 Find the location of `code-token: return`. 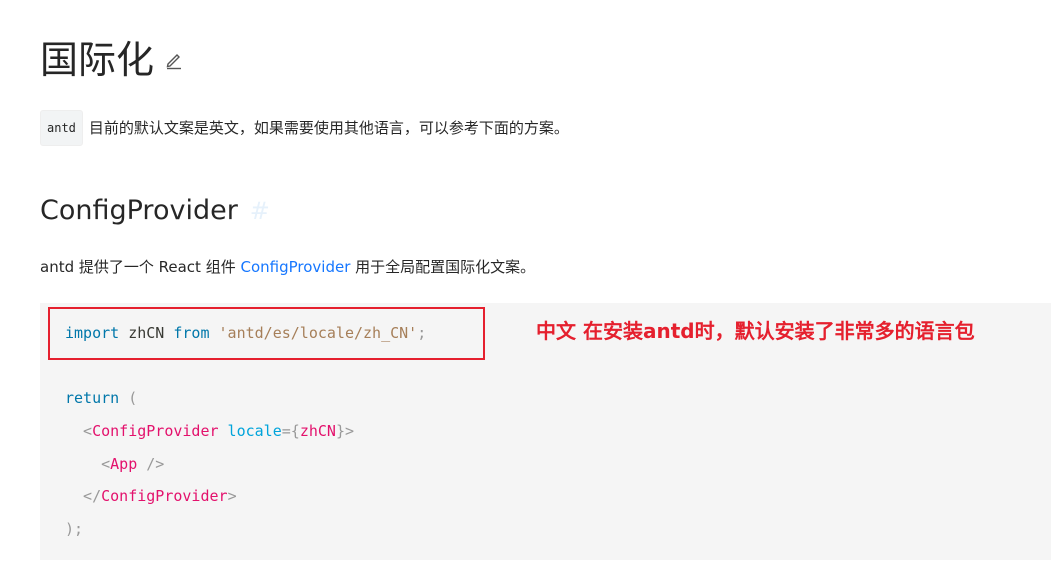

code-token: return is located at coordinates (92, 398).